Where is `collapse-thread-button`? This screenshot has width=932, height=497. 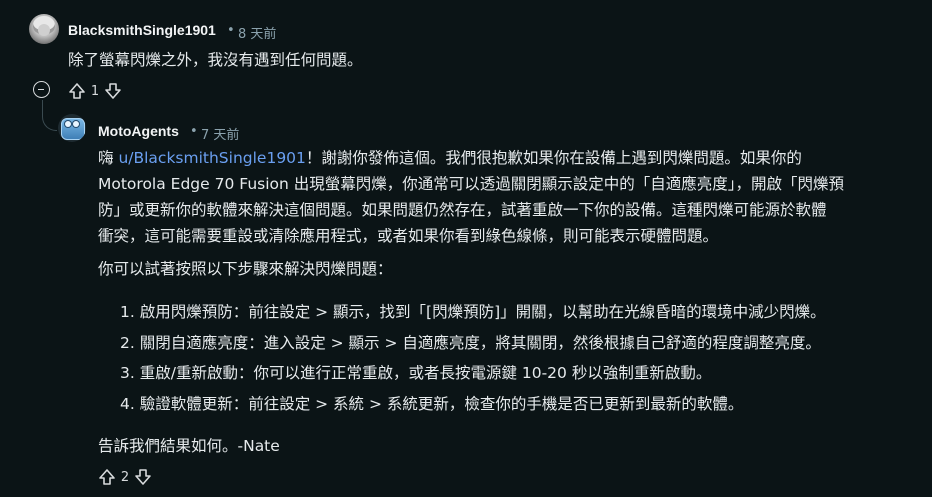 collapse-thread-button is located at coordinates (41, 89).